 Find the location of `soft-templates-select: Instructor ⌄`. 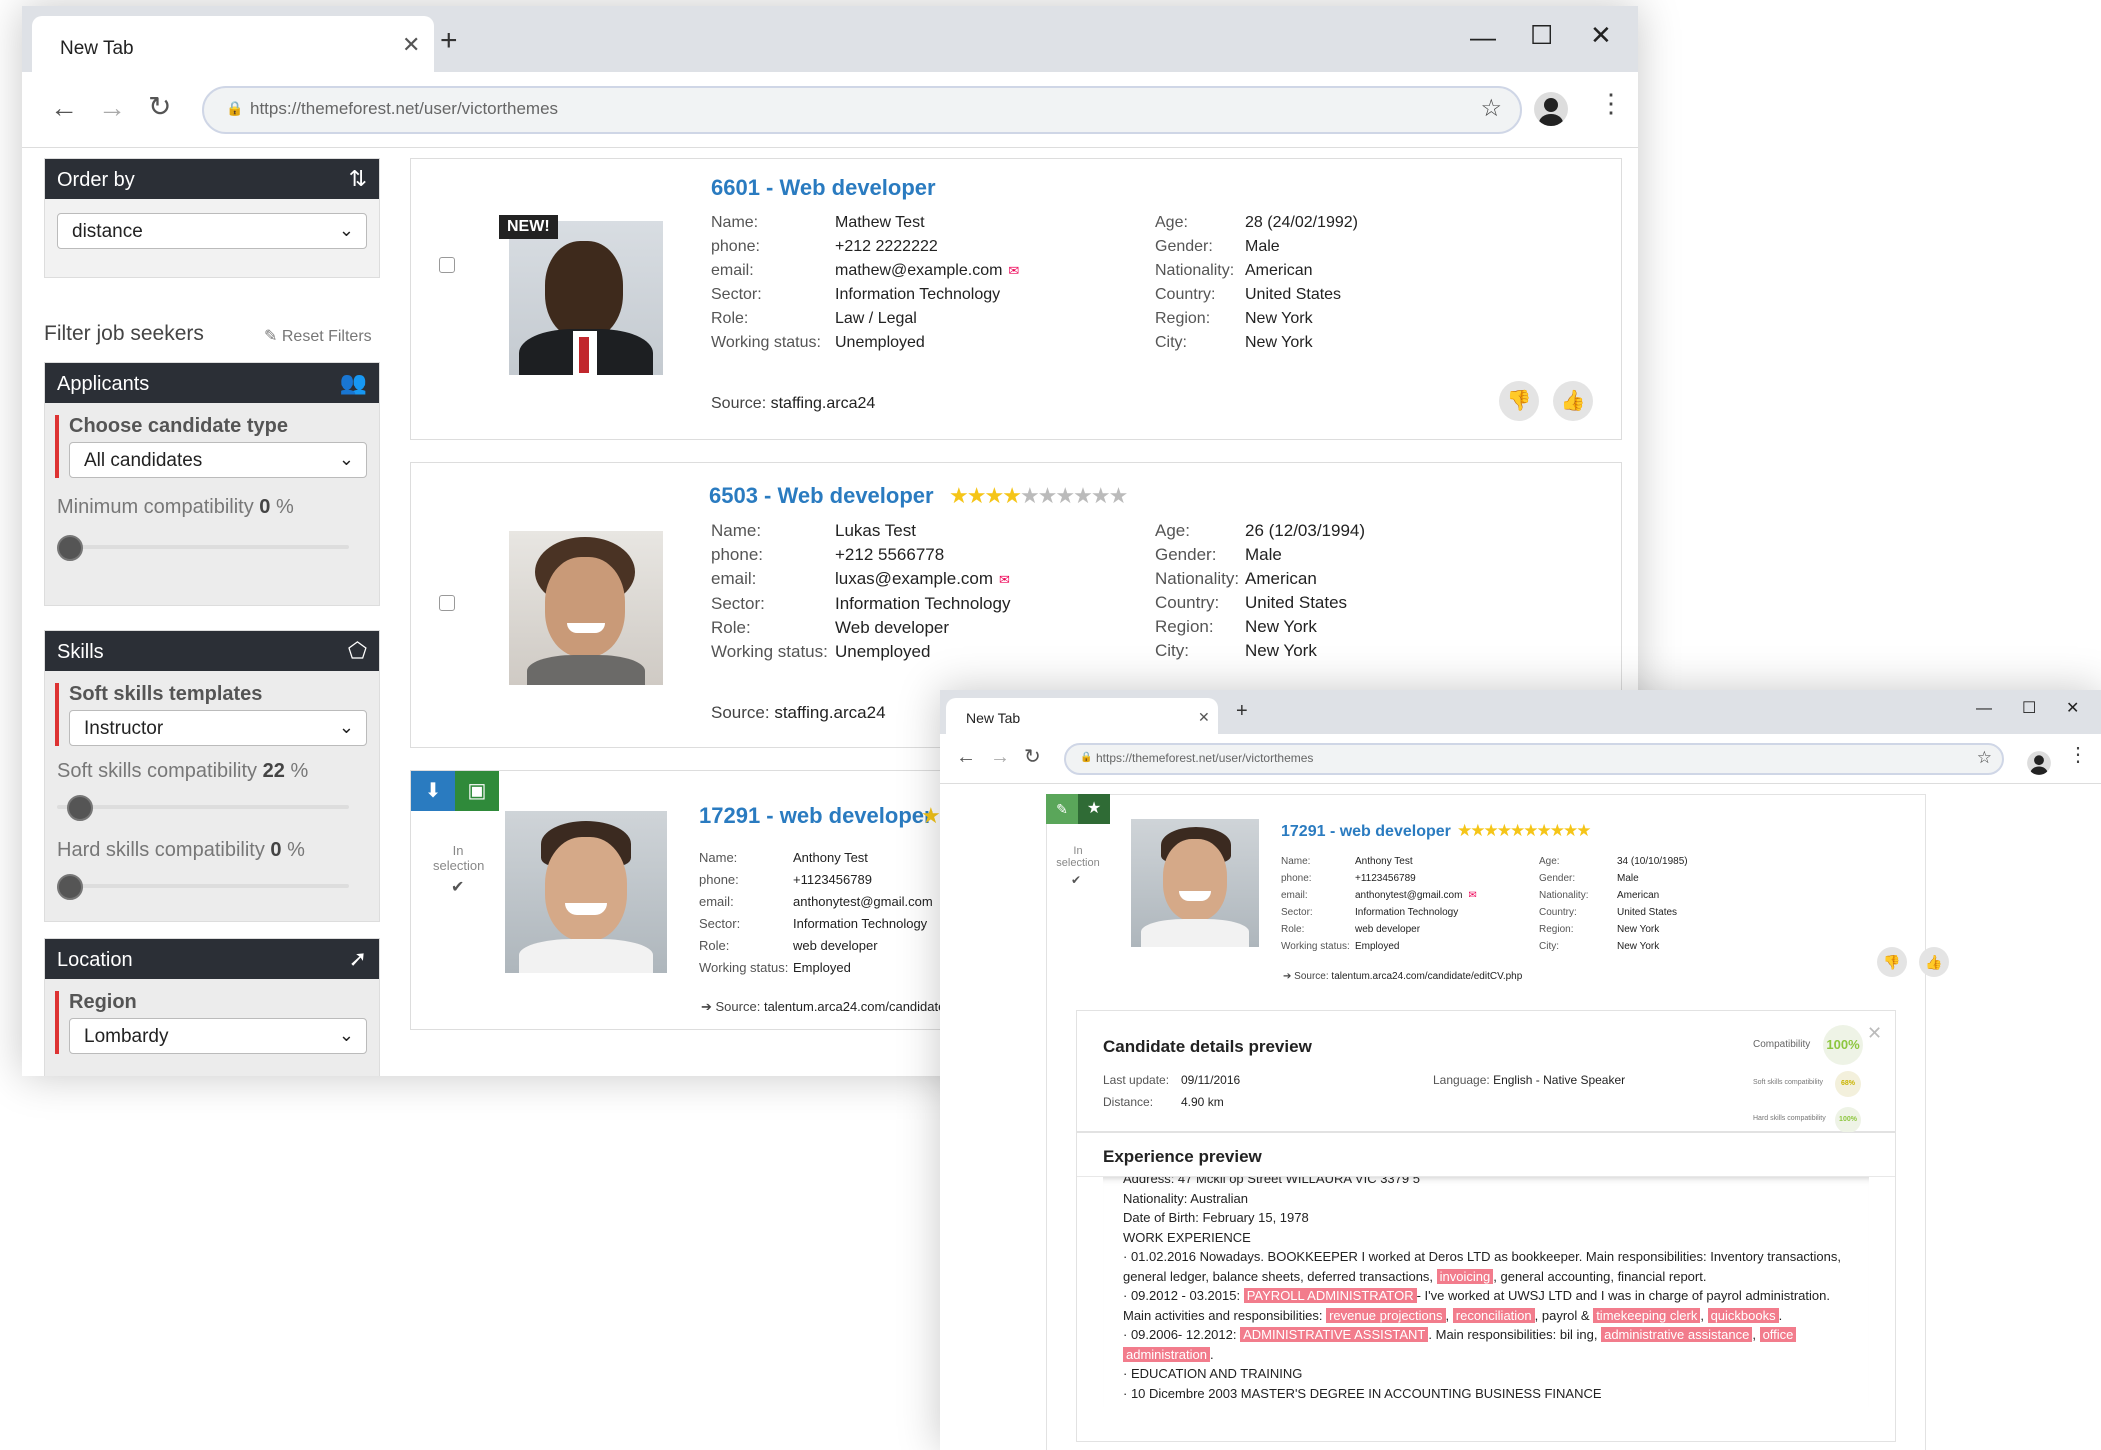

soft-templates-select: Instructor ⌄ is located at coordinates (218, 728).